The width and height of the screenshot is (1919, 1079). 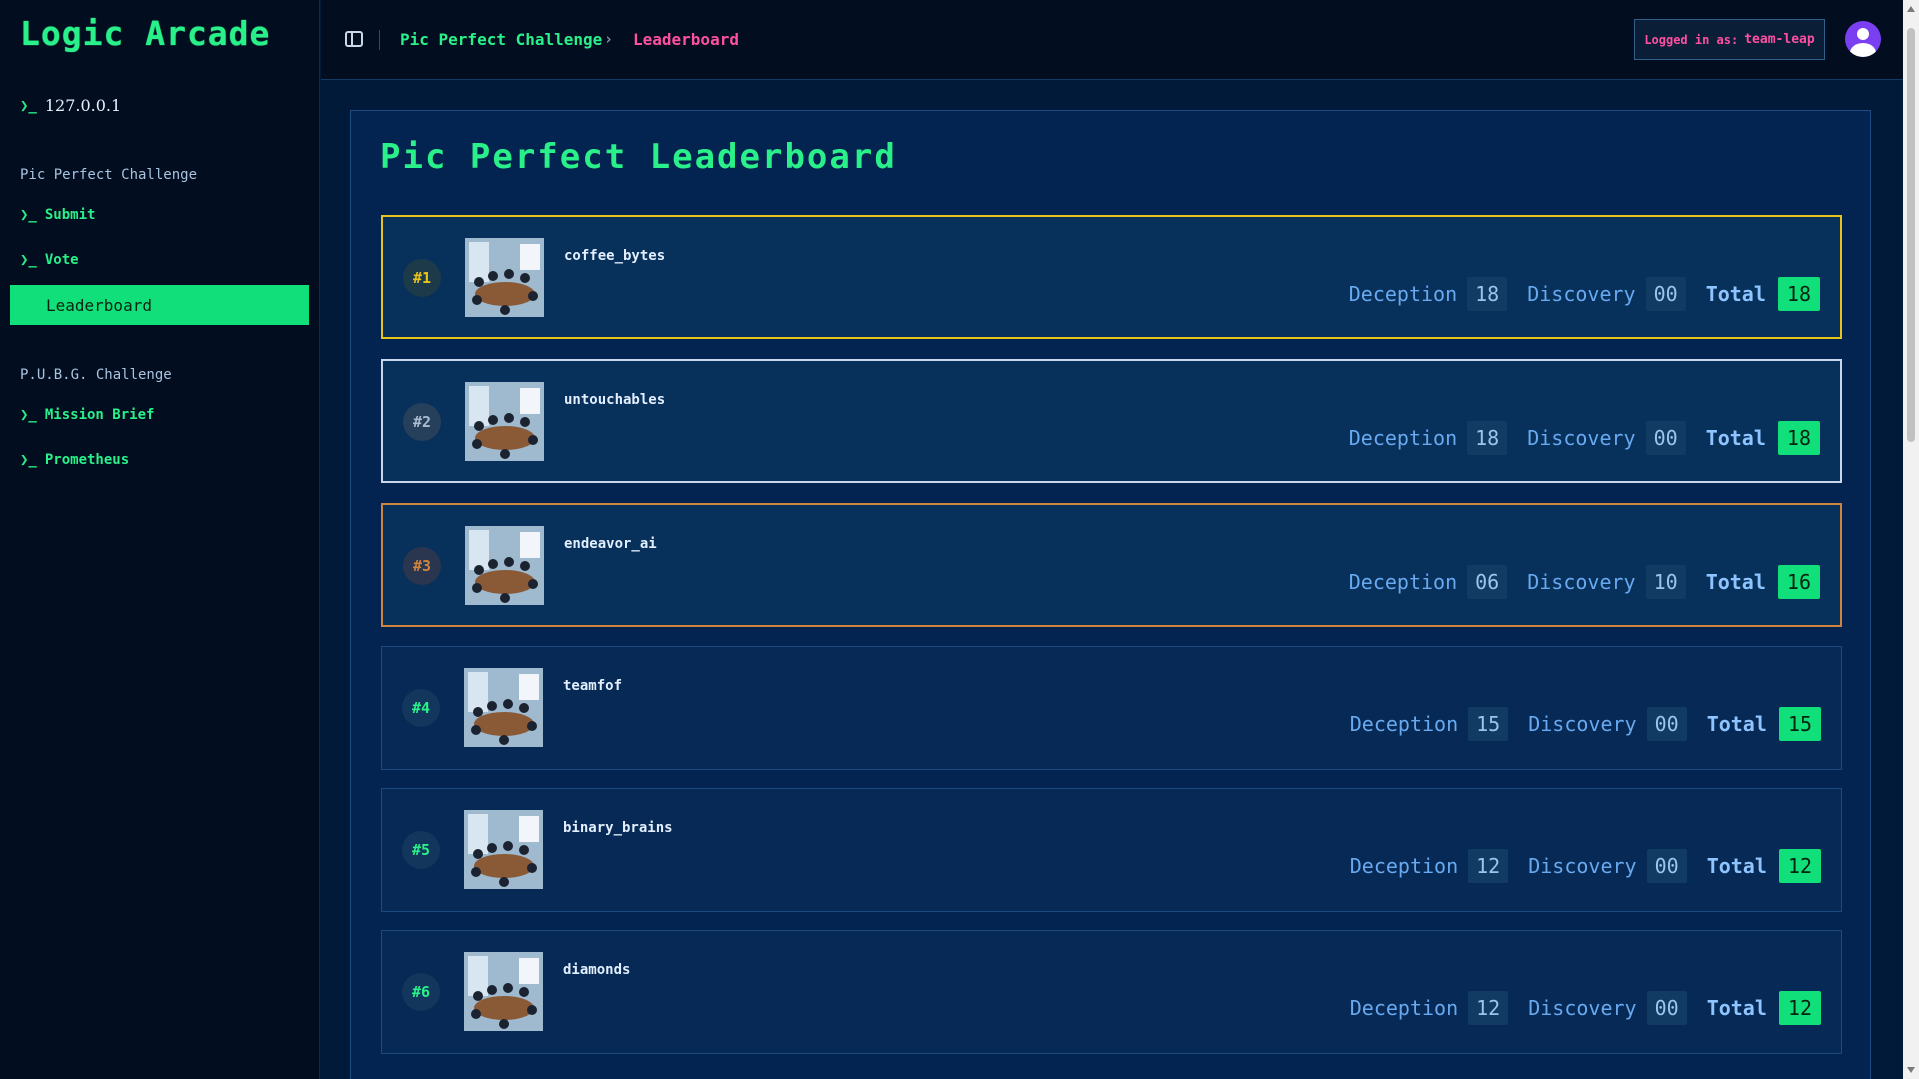 I want to click on sidebar-item-vote: ❯_ Vote, so click(x=49, y=260).